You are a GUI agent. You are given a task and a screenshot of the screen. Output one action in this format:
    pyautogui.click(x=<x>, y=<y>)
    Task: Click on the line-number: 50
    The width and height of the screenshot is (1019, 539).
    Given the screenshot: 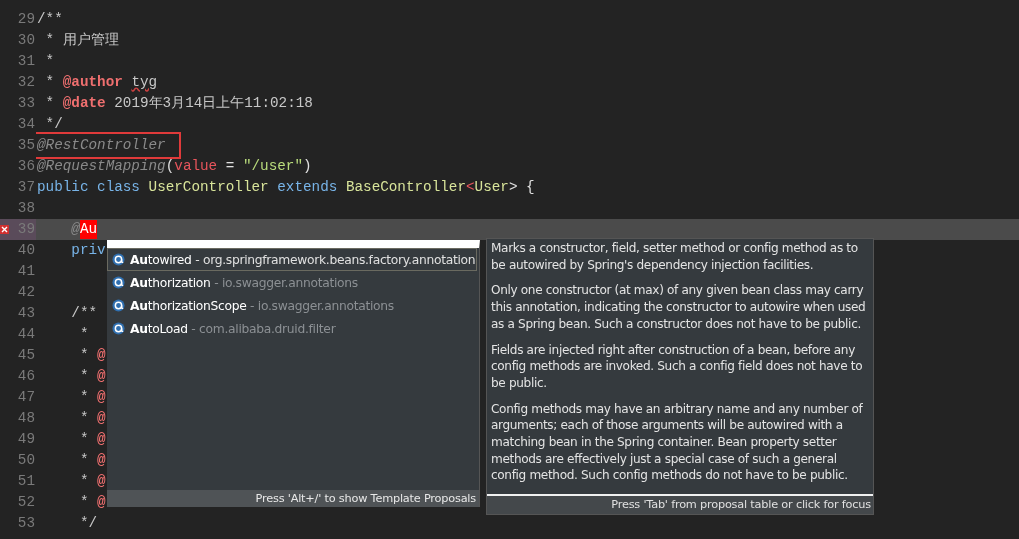 What is the action you would take?
    pyautogui.click(x=26, y=460)
    